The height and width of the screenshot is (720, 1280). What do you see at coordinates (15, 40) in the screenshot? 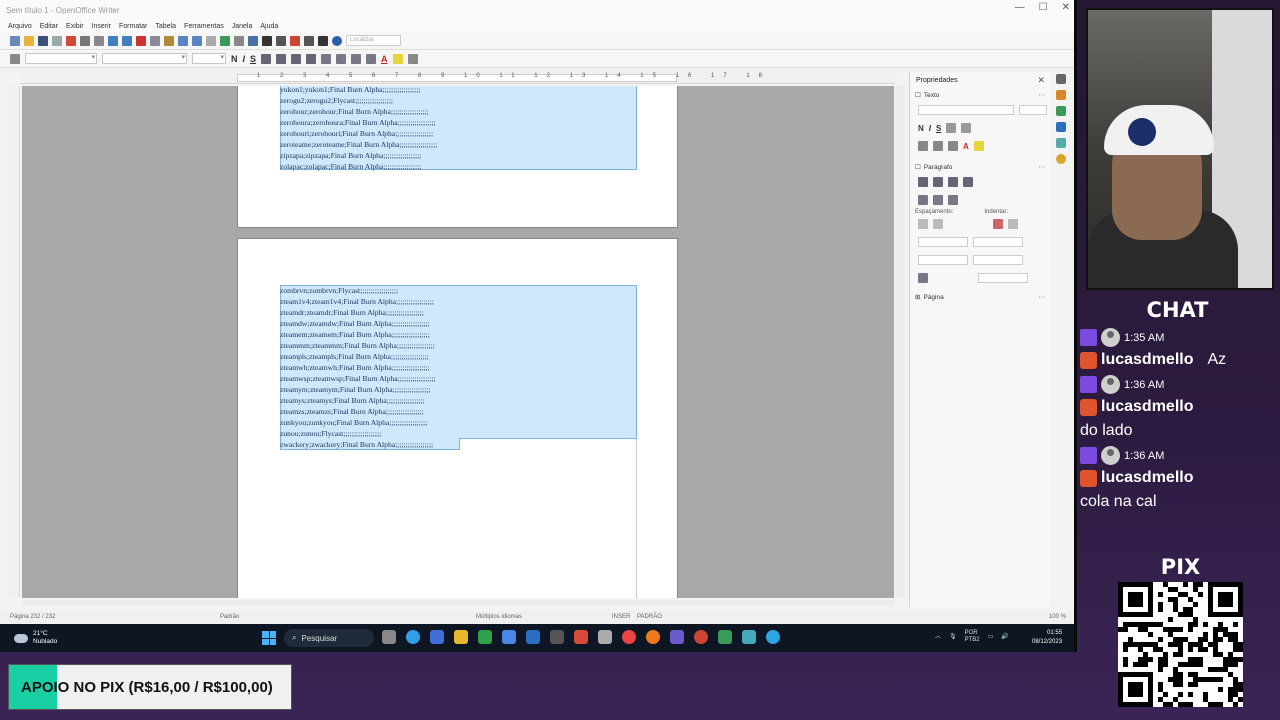
I see `new-document-icon` at bounding box center [15, 40].